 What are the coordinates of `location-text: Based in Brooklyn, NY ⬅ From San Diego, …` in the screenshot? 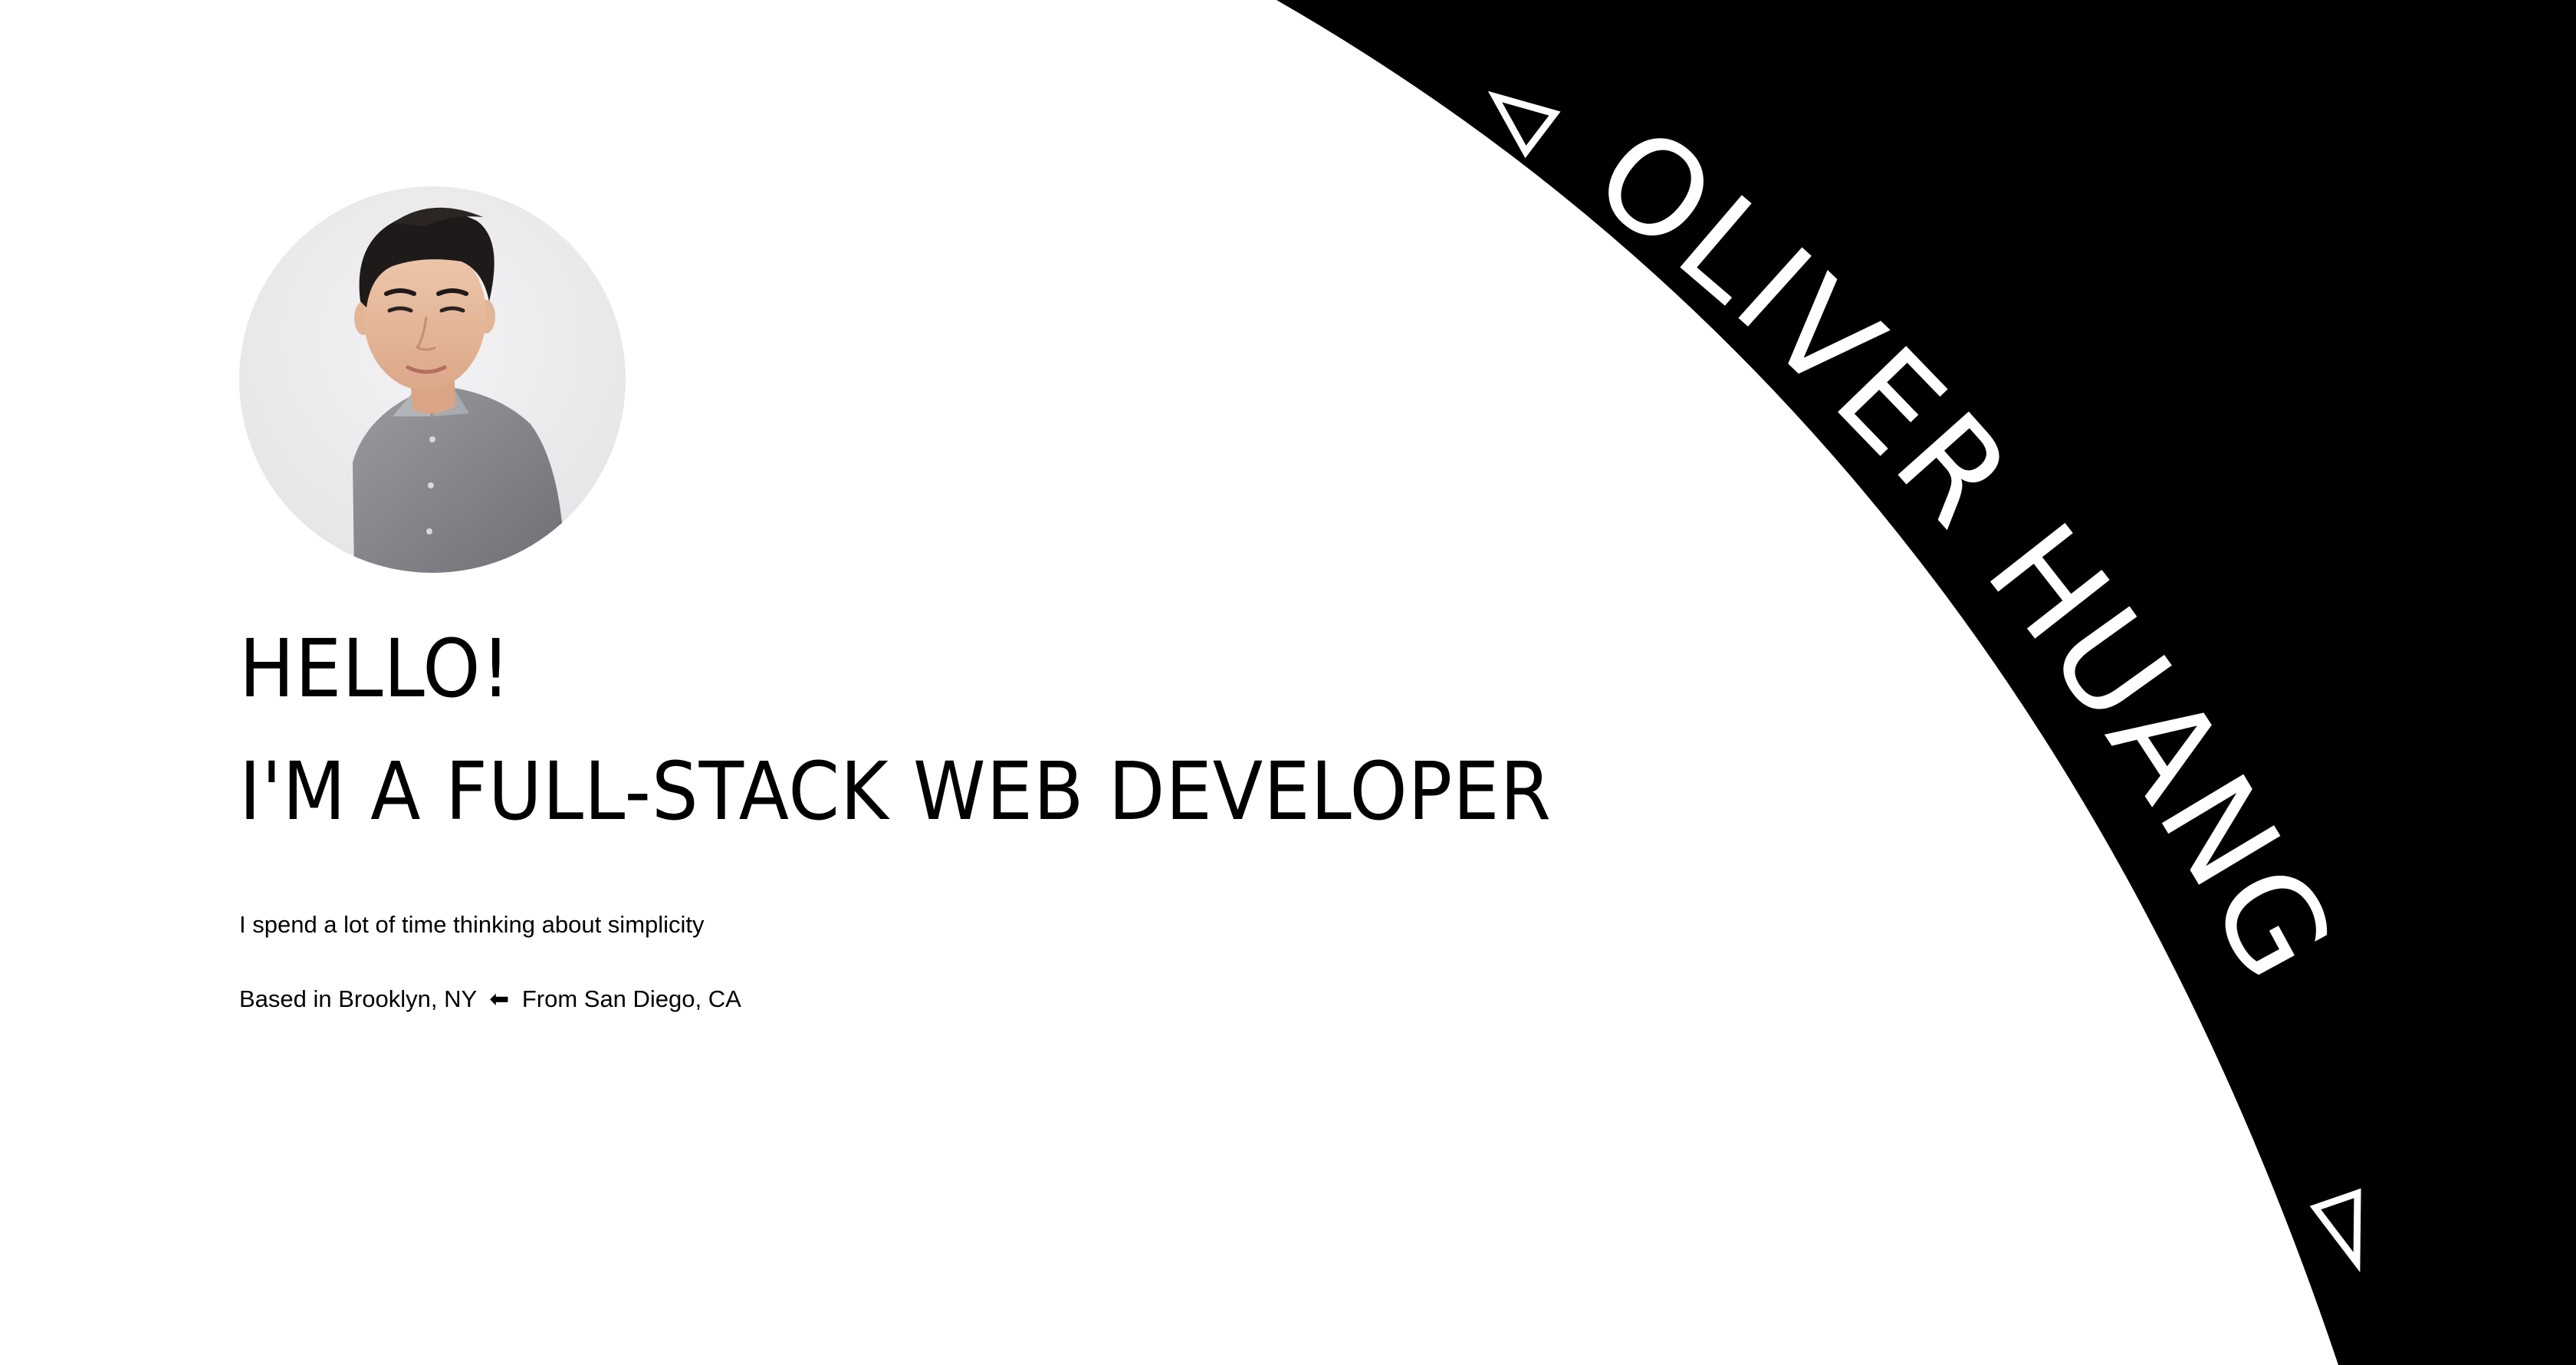 It's located at (490, 999).